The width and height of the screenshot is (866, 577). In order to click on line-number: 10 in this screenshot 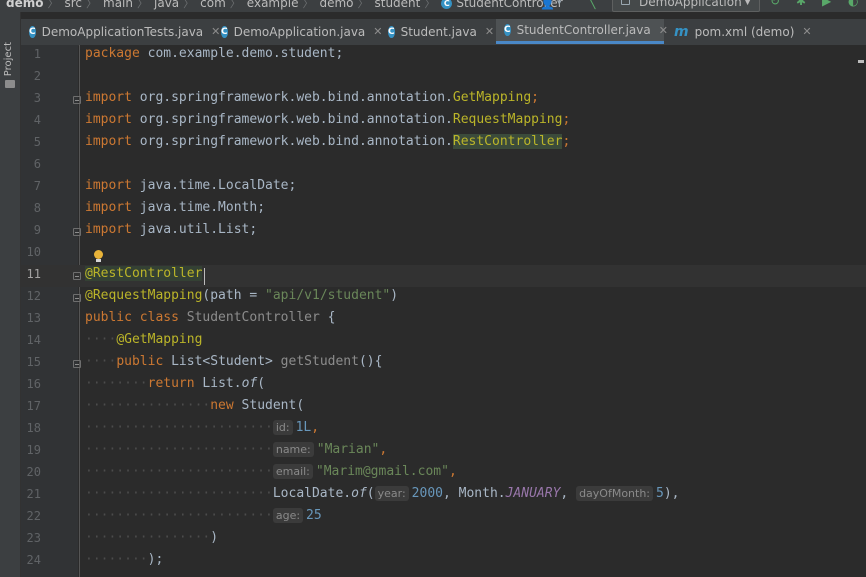, I will do `click(33, 252)`.